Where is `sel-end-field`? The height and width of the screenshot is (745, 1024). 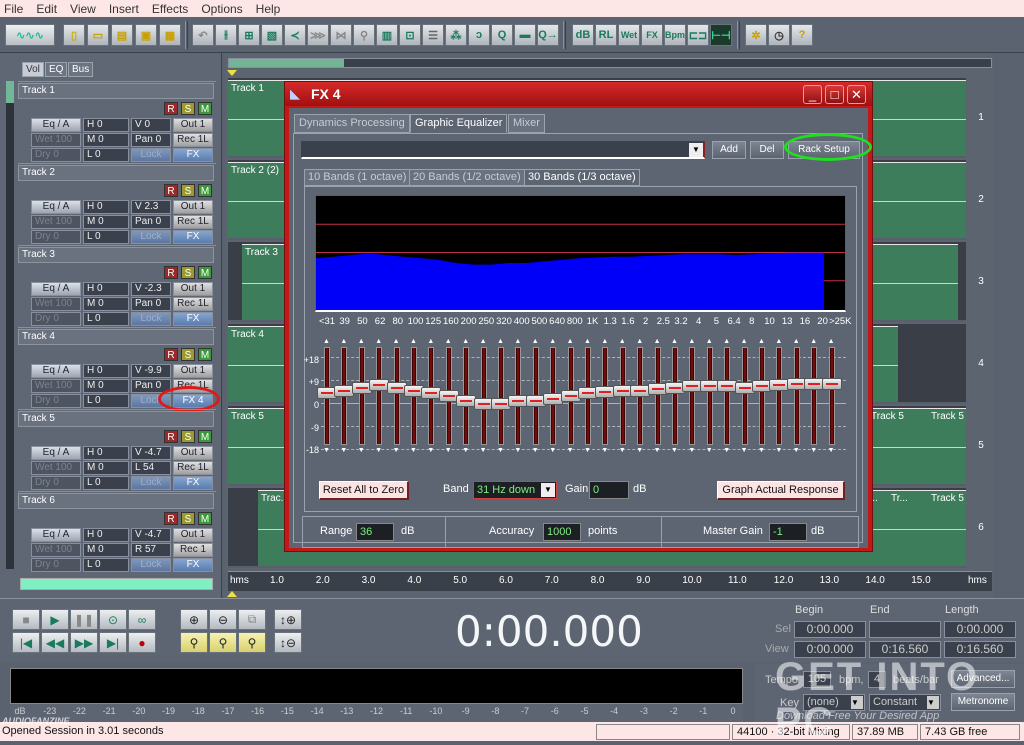
sel-end-field is located at coordinates (905, 629).